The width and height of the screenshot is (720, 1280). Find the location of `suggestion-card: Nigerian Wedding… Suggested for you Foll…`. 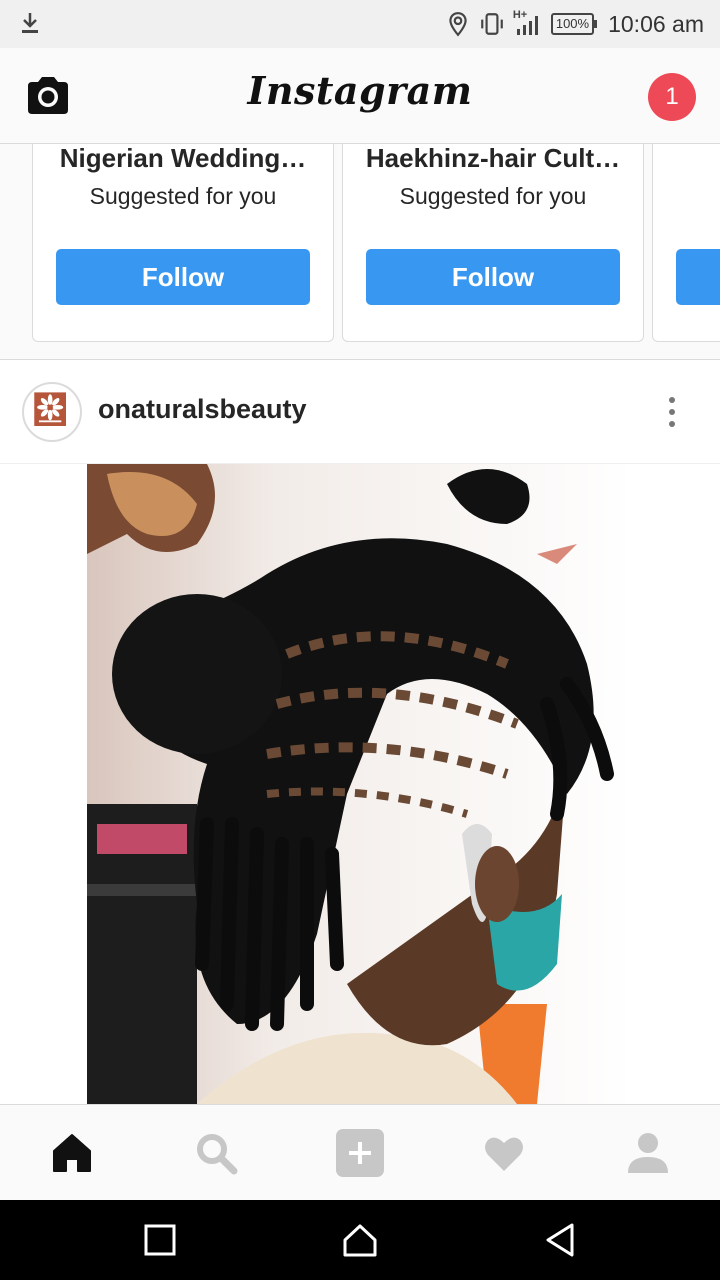

suggestion-card: Nigerian Wedding… Suggested for you Foll… is located at coordinates (183, 243).